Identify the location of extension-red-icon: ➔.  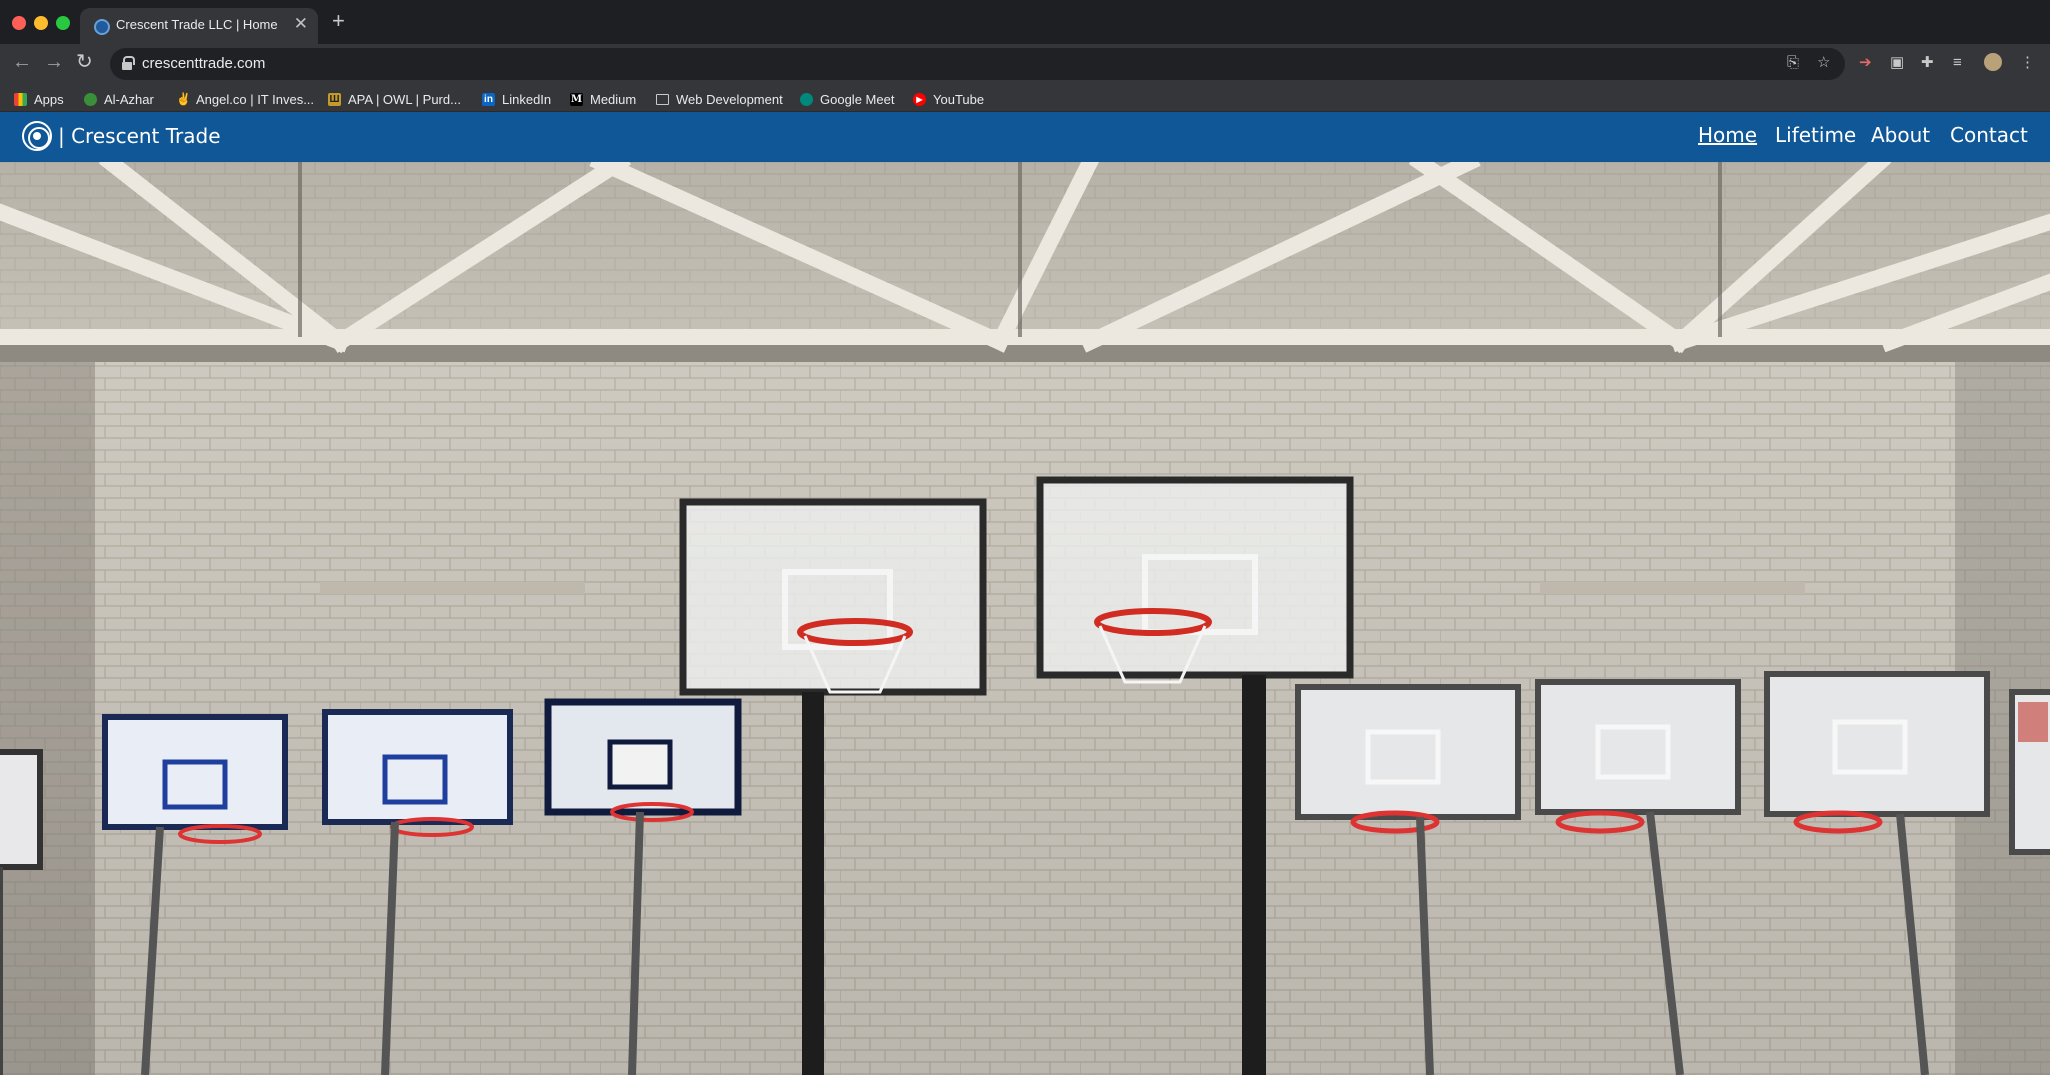
(1865, 62).